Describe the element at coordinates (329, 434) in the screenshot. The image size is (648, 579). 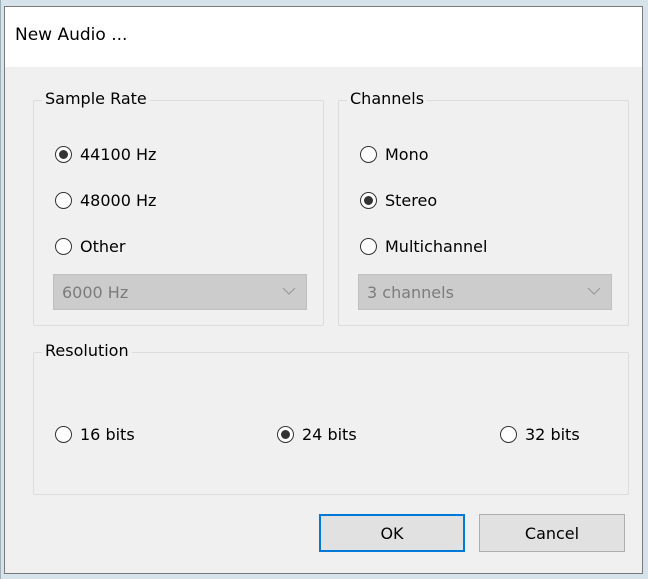
I see `radio-label: 24 bits` at that location.